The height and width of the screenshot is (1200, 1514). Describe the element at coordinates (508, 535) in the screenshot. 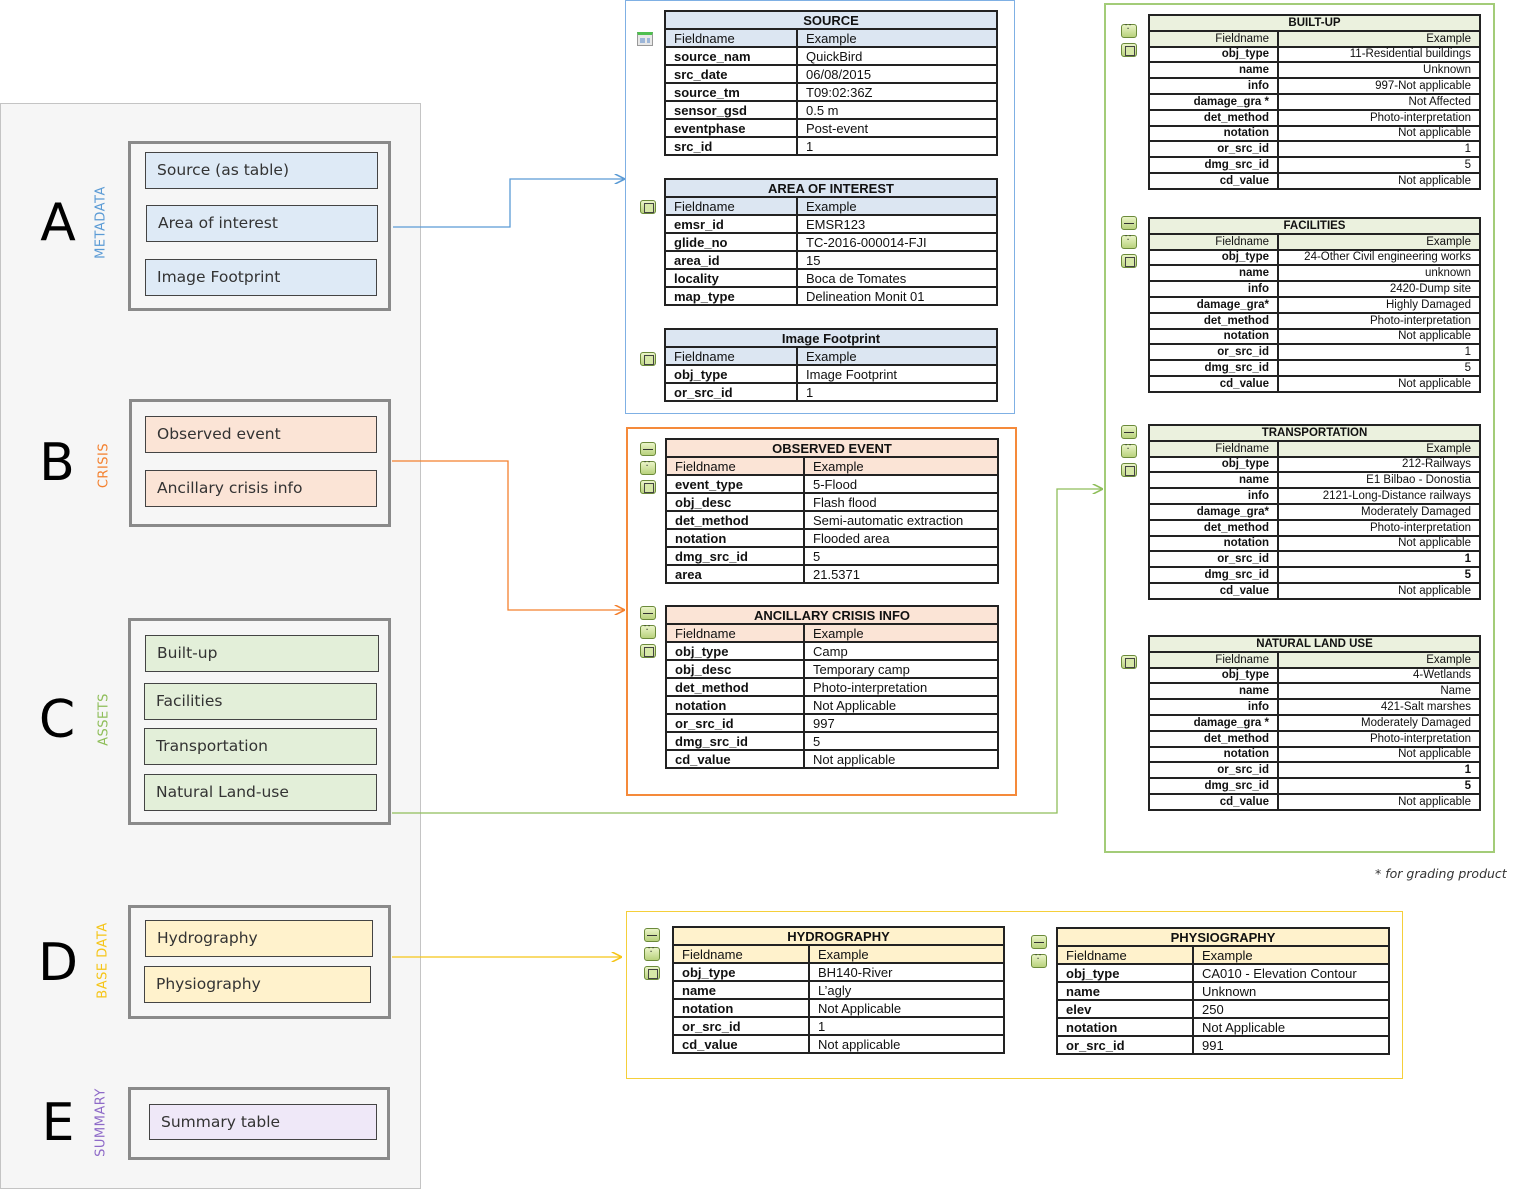

I see `connector-crisis` at that location.